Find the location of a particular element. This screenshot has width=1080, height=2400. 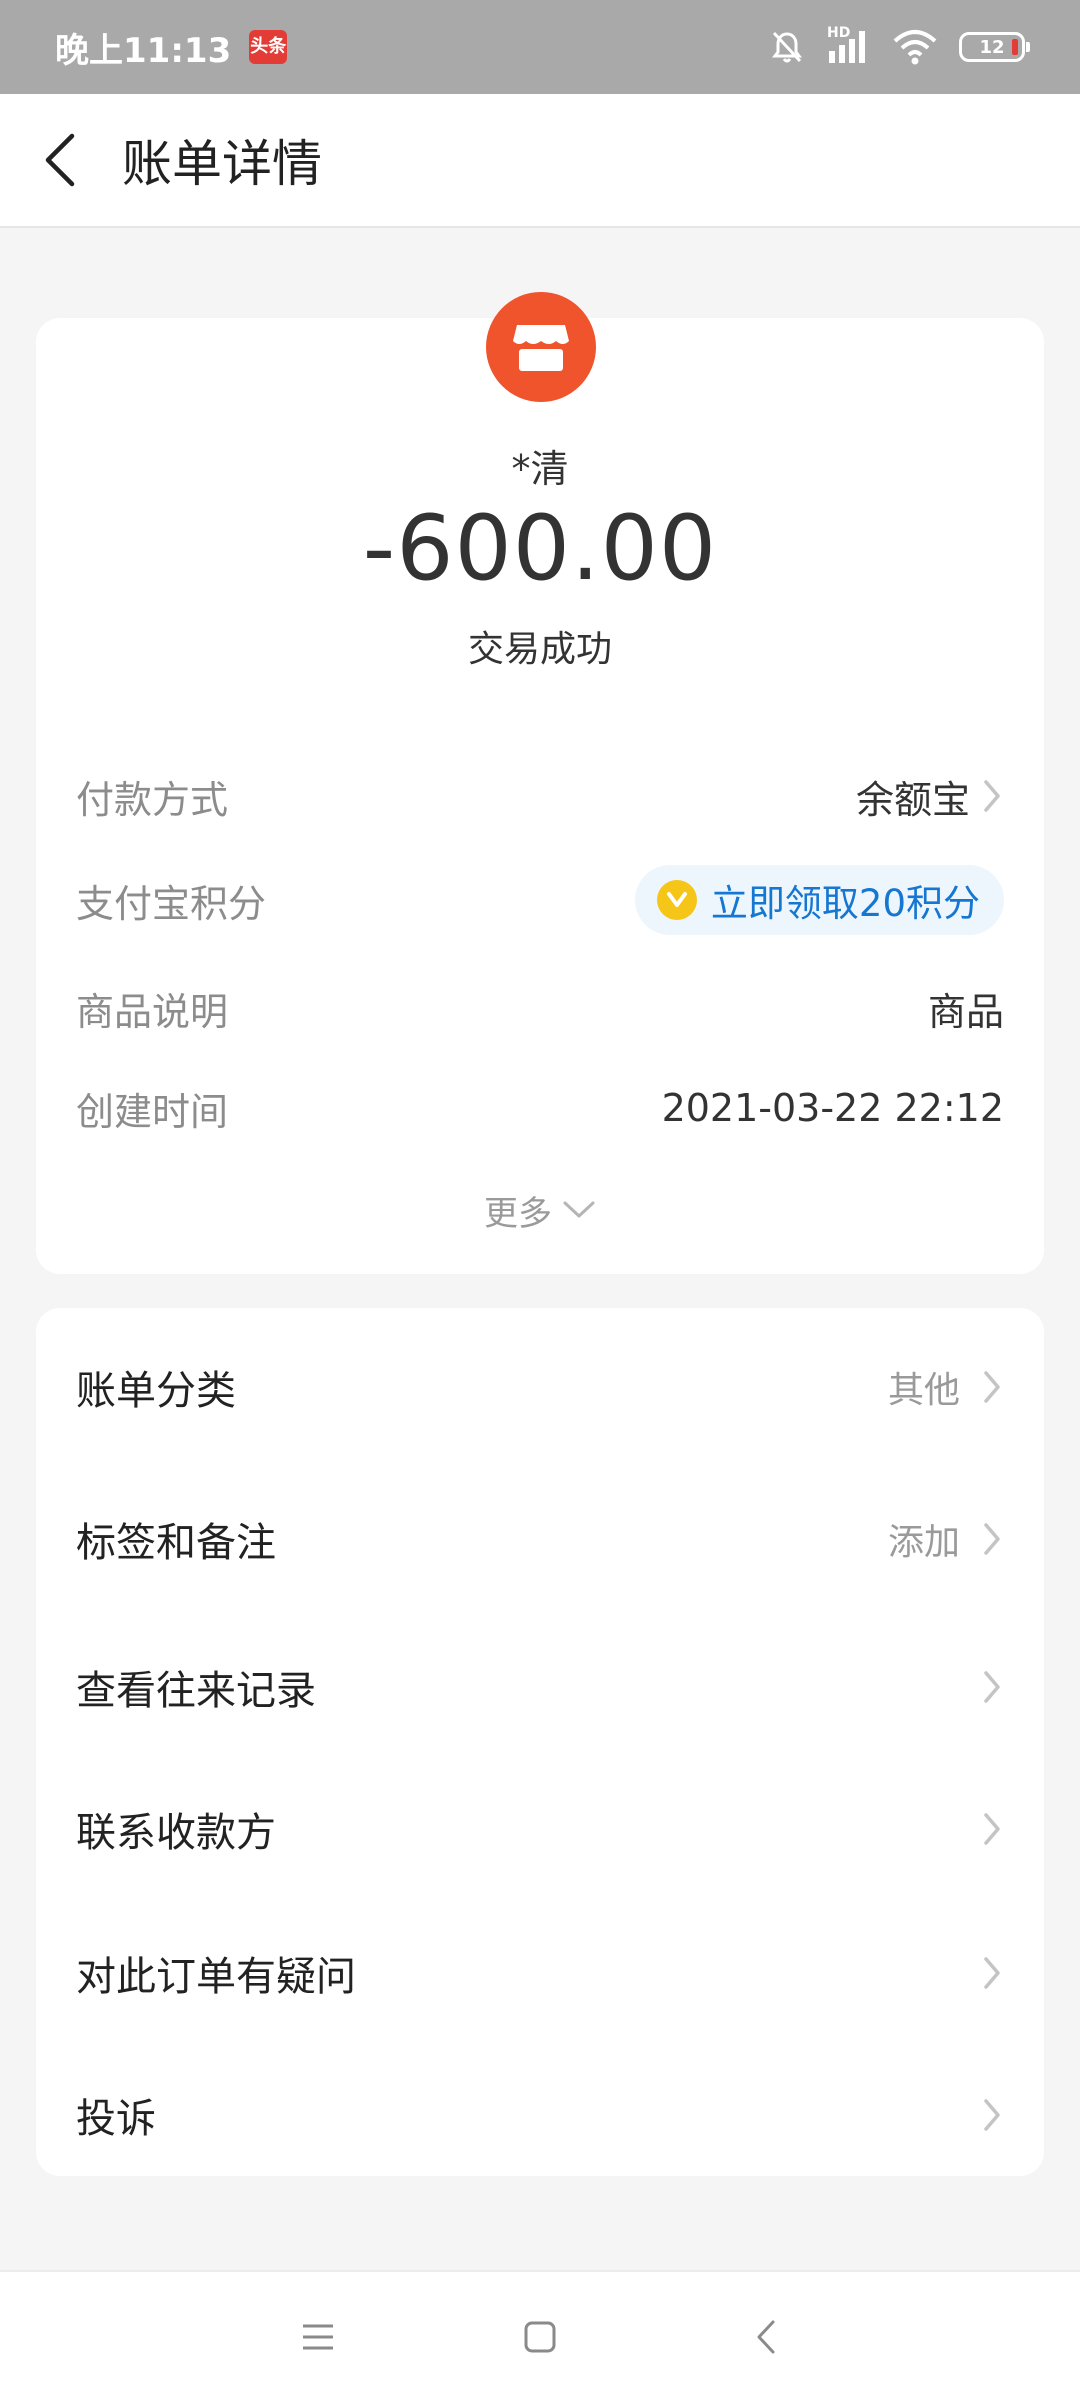

menu-item-transaction-history: 查看往来记录 is located at coordinates (540, 1687).